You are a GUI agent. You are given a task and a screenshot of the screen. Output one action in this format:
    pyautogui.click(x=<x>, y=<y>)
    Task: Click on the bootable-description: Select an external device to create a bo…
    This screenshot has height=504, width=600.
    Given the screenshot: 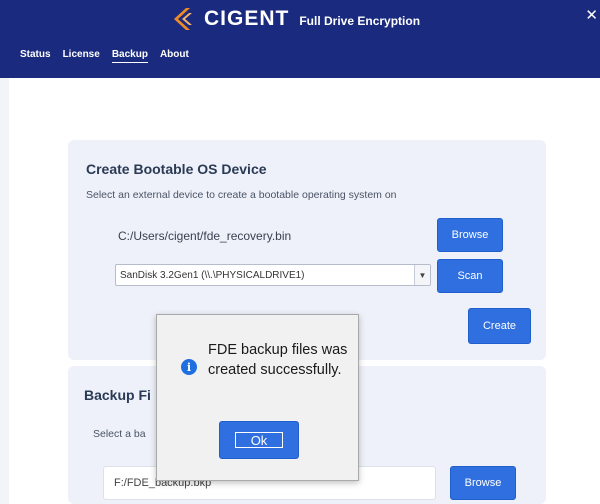 What is the action you would take?
    pyautogui.click(x=241, y=195)
    